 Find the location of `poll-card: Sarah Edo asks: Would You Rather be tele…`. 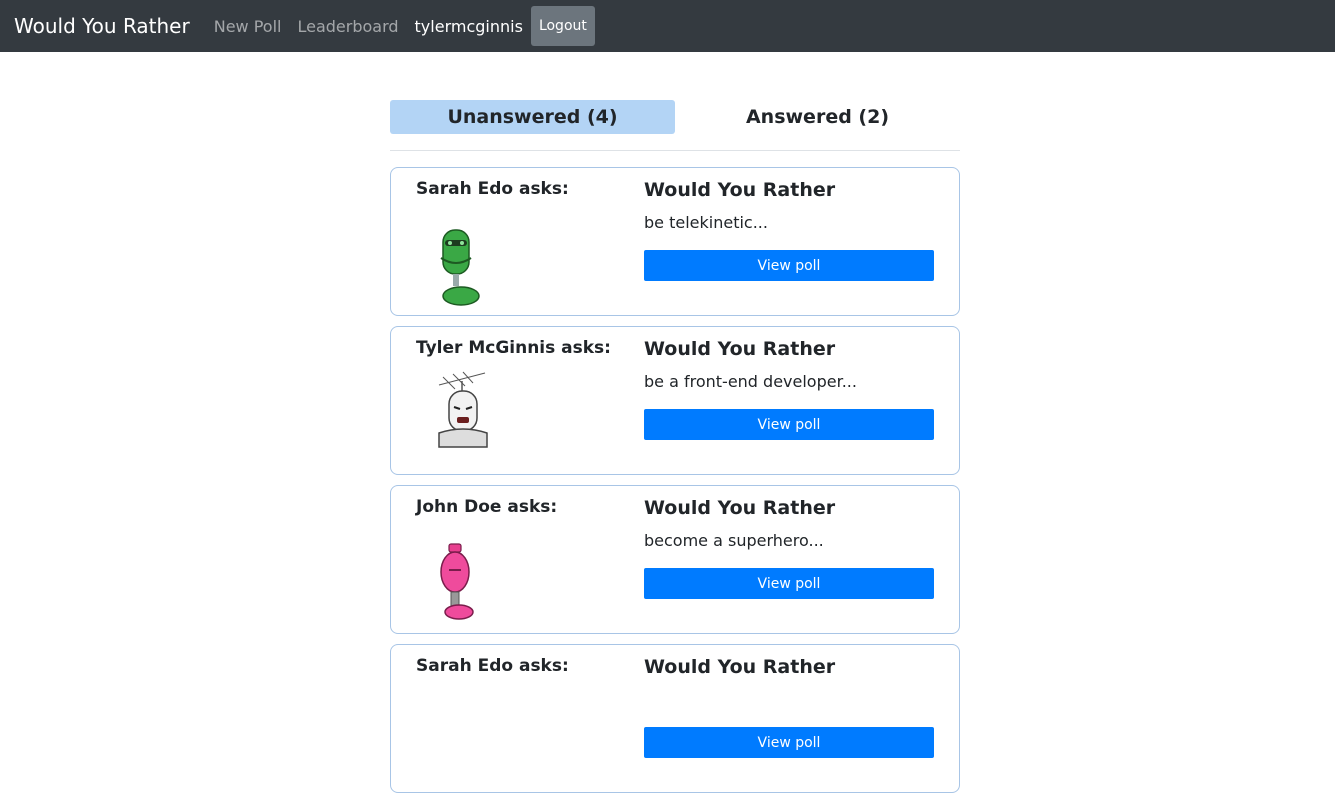

poll-card: Sarah Edo asks: Would You Rather be tele… is located at coordinates (675, 241).